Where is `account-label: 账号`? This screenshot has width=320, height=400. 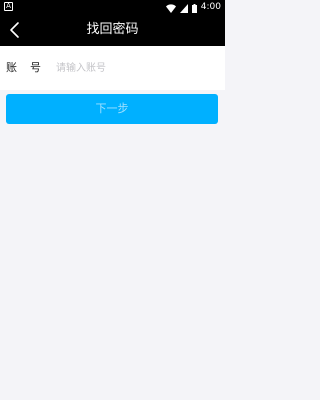
account-label: 账号 is located at coordinates (30, 67).